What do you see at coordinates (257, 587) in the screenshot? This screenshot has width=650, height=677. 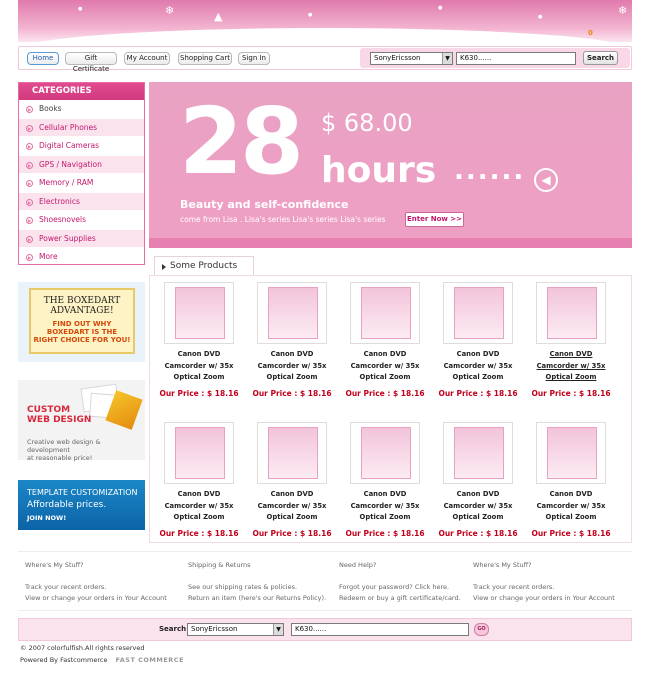 I see `footer-link: See our shipping rates & policies.` at bounding box center [257, 587].